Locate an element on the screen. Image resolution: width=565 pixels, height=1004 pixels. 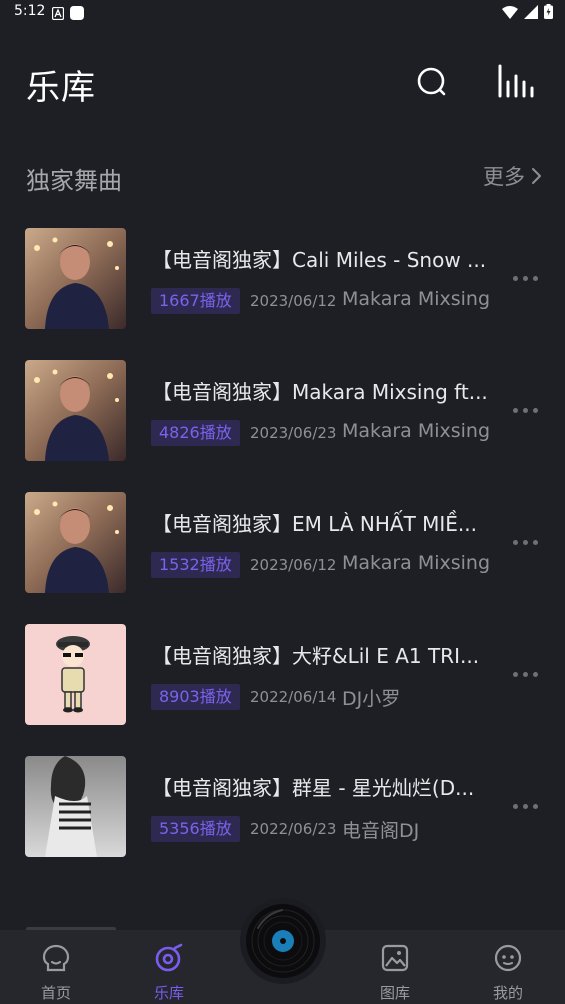
section-header: 独家舞曲 更多 is located at coordinates (282, 177).